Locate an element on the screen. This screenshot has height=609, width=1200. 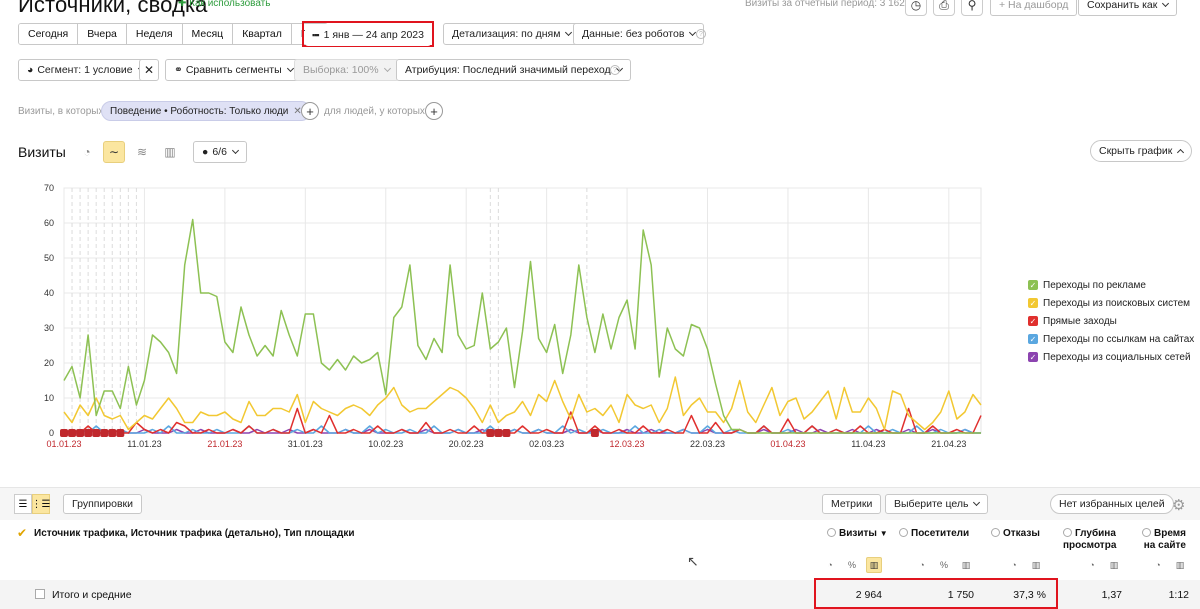
hide-chart-button: Скрыть график is located at coordinates (1141, 151).